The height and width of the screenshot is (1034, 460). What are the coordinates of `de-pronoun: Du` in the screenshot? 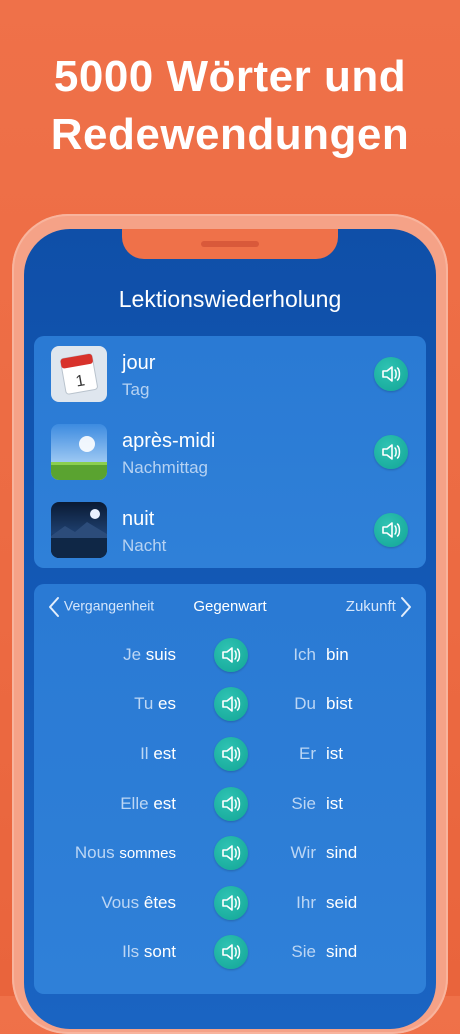 It's located at (305, 703).